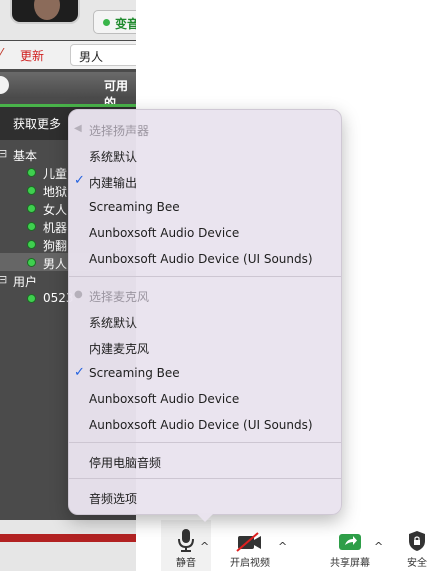 The image size is (432, 571). I want to click on audio-options-label: 音频选项, so click(113, 499).